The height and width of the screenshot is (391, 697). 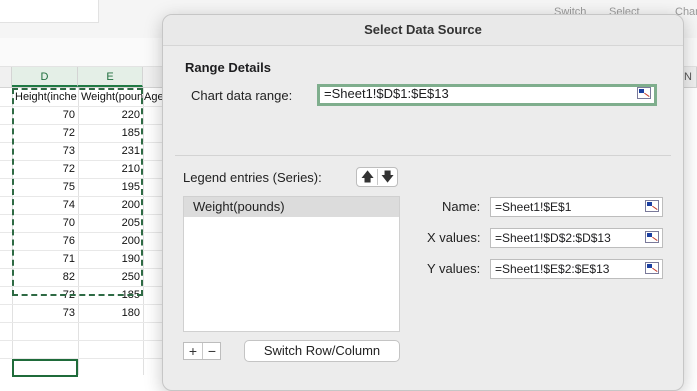 I want to click on legend-entries-label: Legend entries (Series):, so click(x=252, y=177).